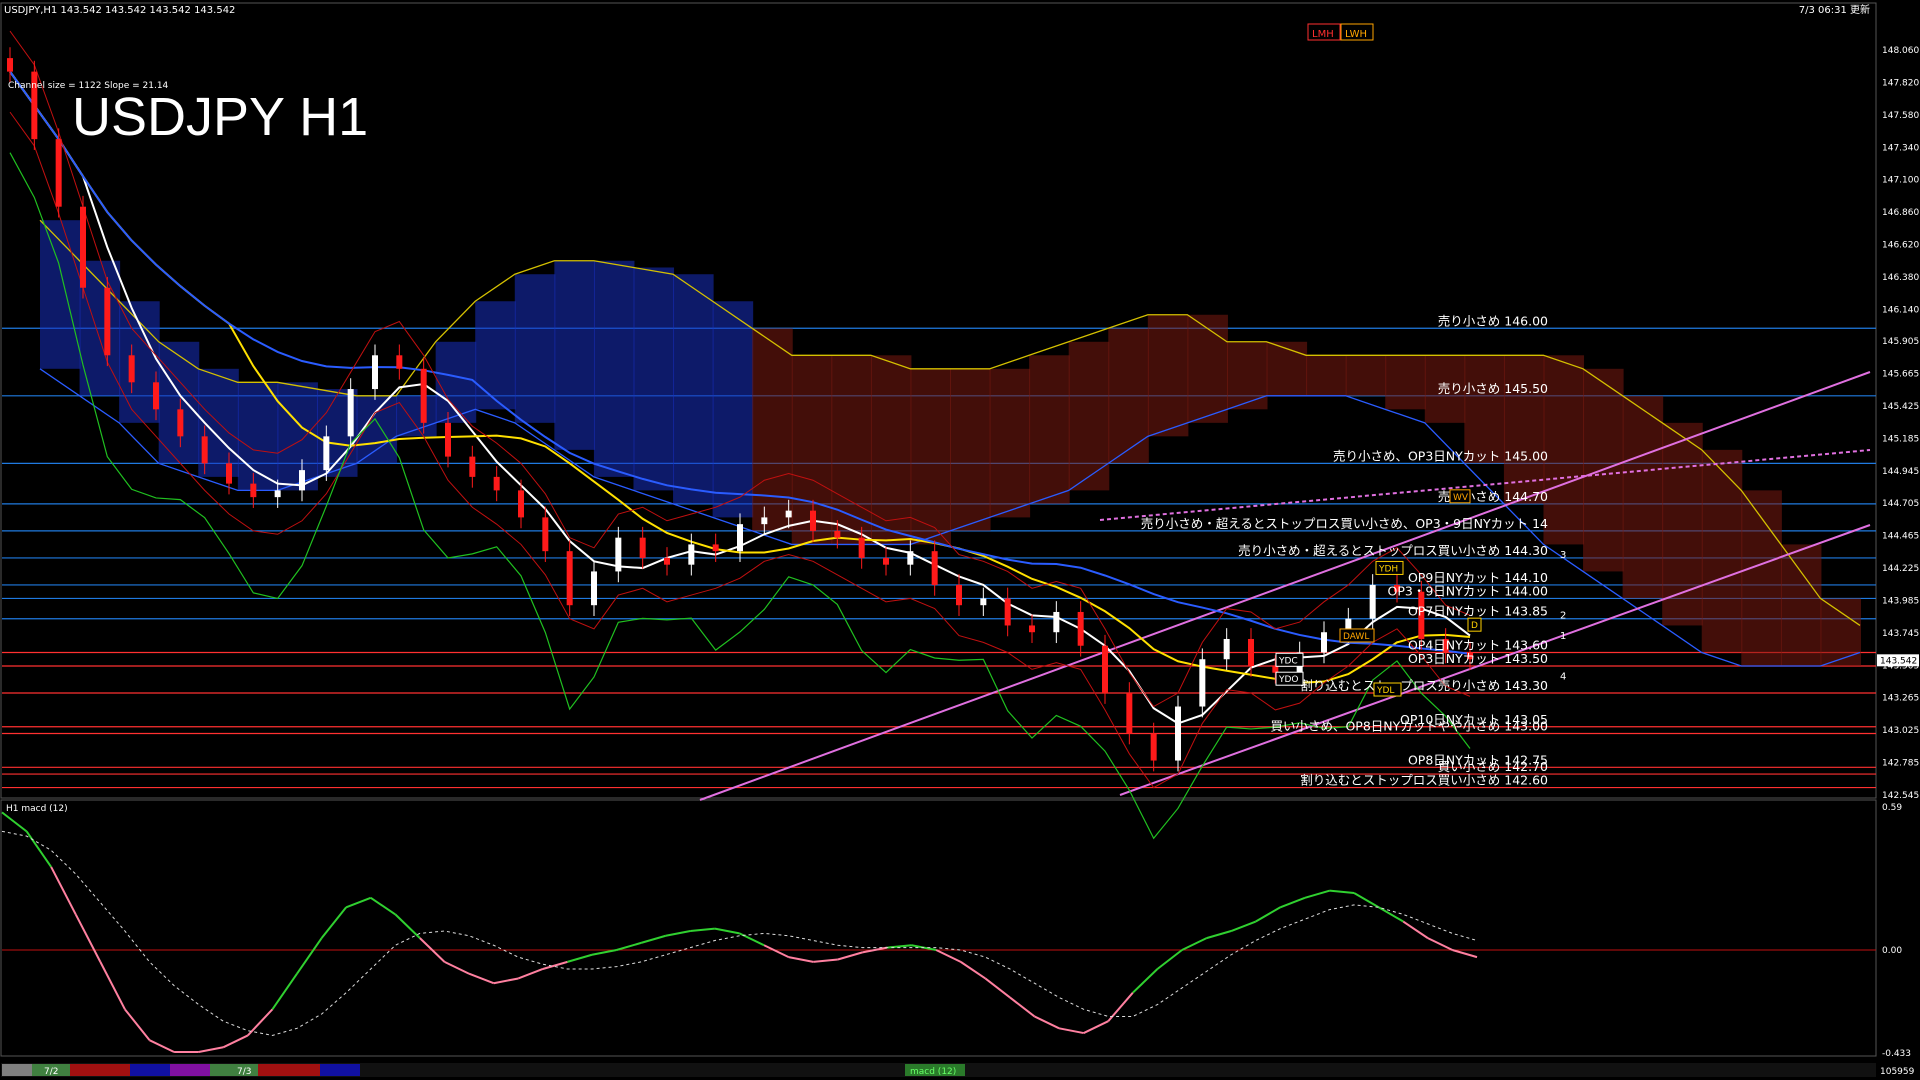  I want to click on price-tick-label: 145.905, so click(1900, 342).